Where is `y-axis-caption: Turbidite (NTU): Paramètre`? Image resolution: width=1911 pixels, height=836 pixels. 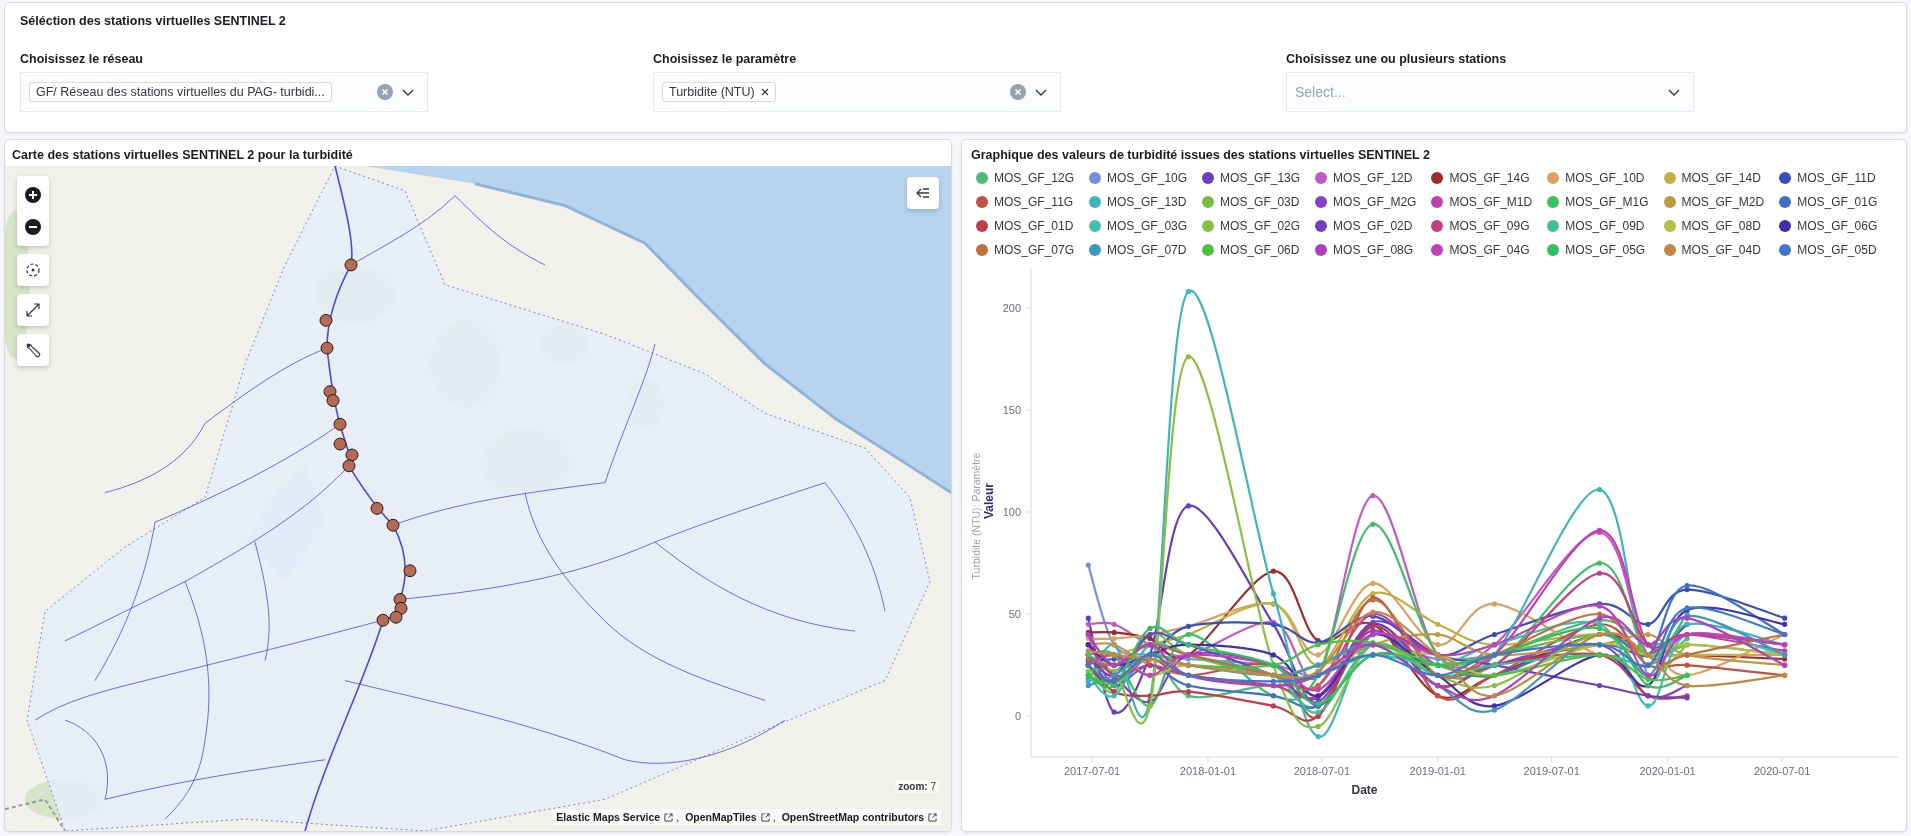 y-axis-caption: Turbidite (NTU): Paramètre is located at coordinates (976, 516).